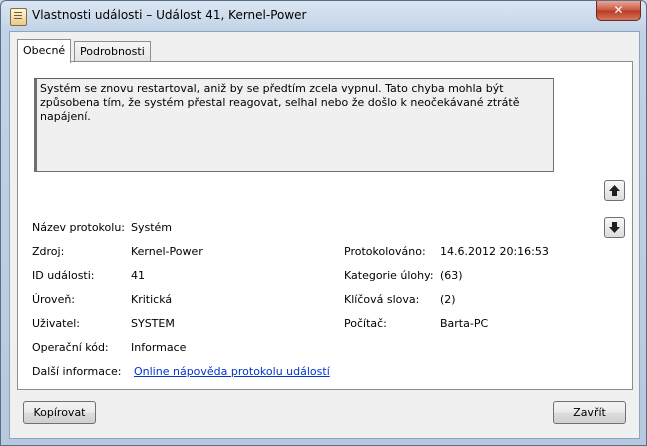 The height and width of the screenshot is (446, 647). What do you see at coordinates (48, 251) in the screenshot?
I see `source-label: Zdroj:` at bounding box center [48, 251].